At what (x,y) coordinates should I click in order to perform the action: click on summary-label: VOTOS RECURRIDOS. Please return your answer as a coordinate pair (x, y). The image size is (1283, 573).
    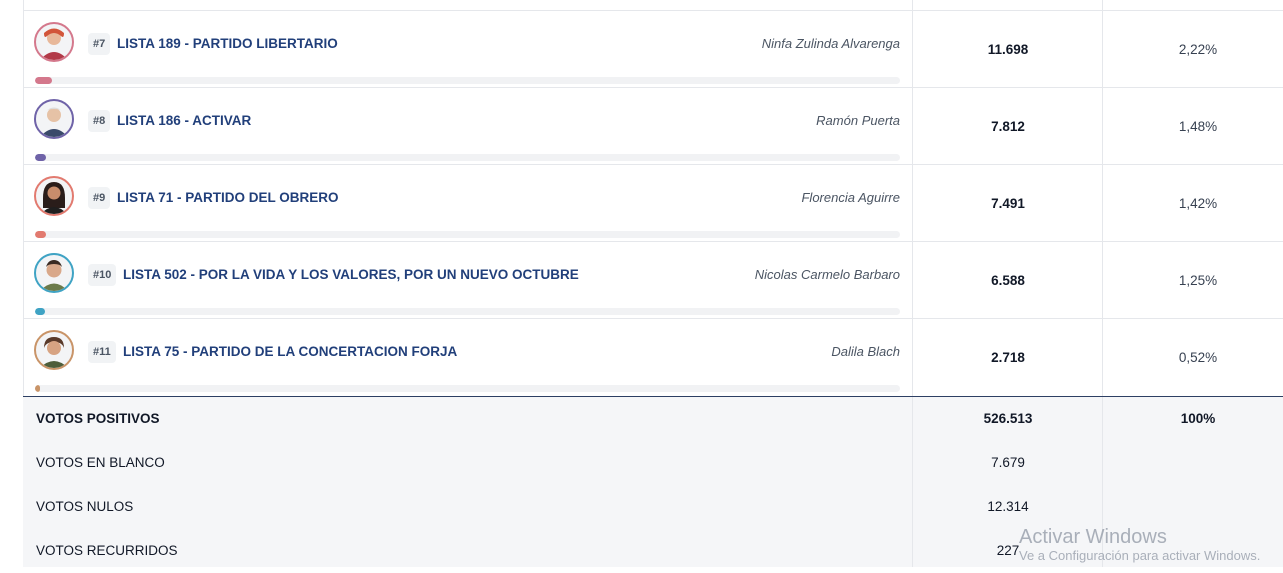
    Looking at the image, I should click on (107, 550).